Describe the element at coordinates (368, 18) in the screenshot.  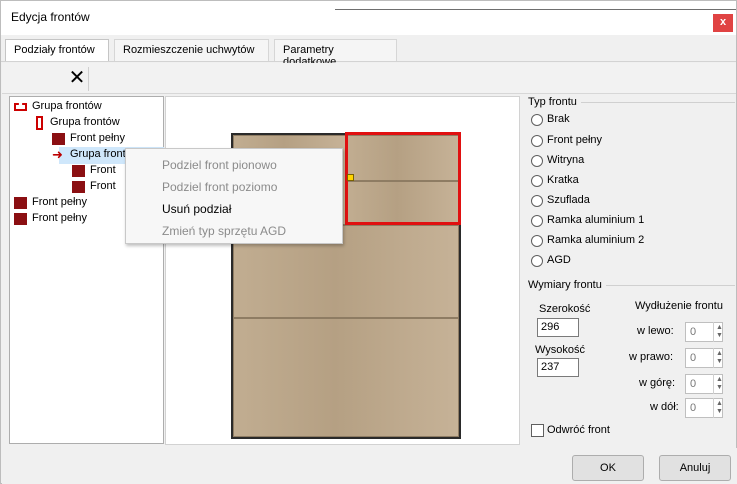
I see `title-bar: Edycja frontów x` at that location.